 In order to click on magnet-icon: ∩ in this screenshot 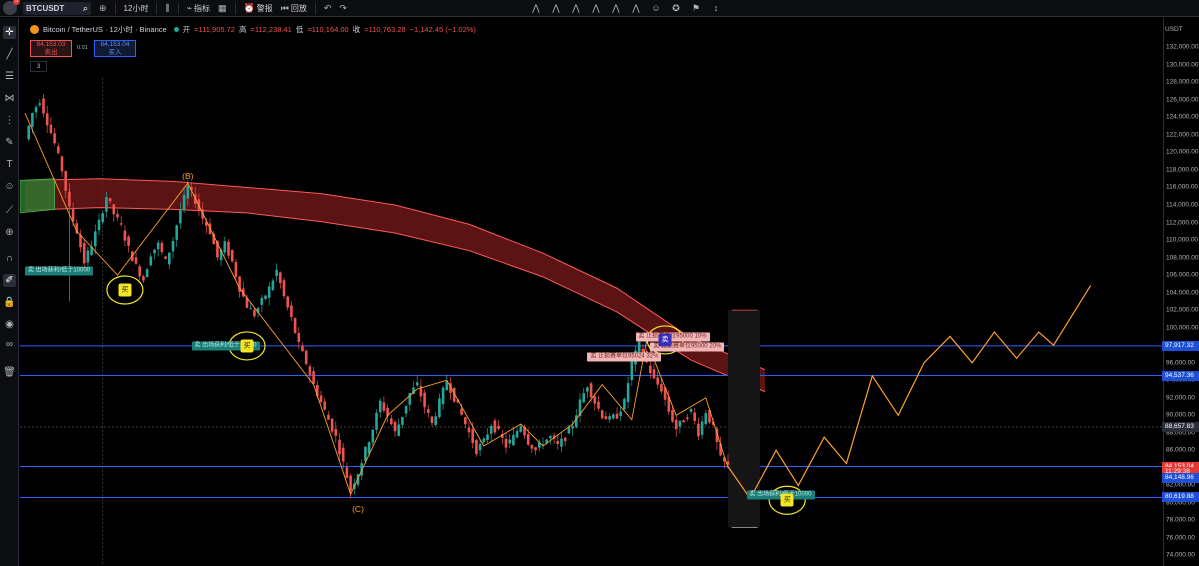, I will do `click(9, 258)`.